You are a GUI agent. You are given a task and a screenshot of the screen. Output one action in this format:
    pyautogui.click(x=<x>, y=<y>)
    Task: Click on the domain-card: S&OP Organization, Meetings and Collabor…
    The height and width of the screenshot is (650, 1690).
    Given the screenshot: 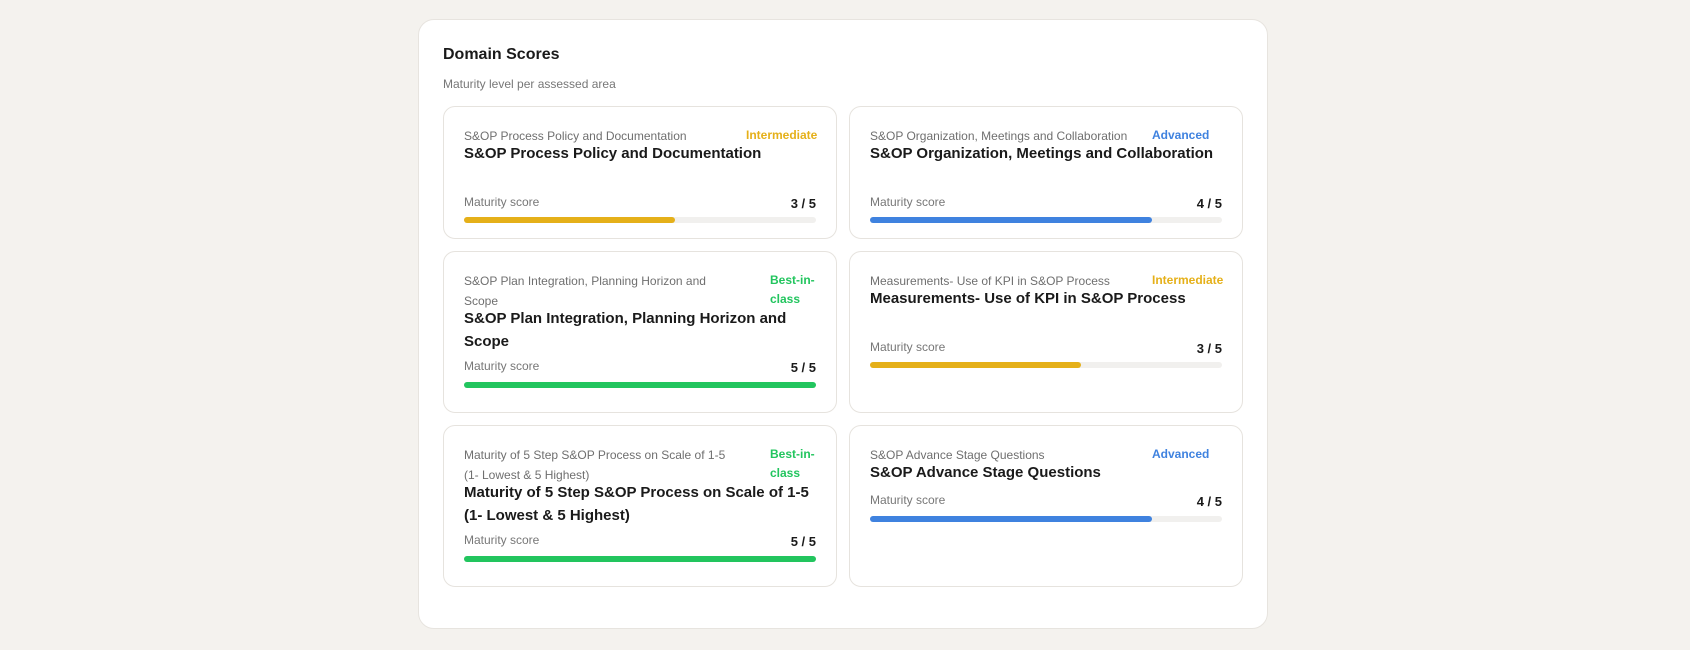 What is the action you would take?
    pyautogui.click(x=1046, y=172)
    